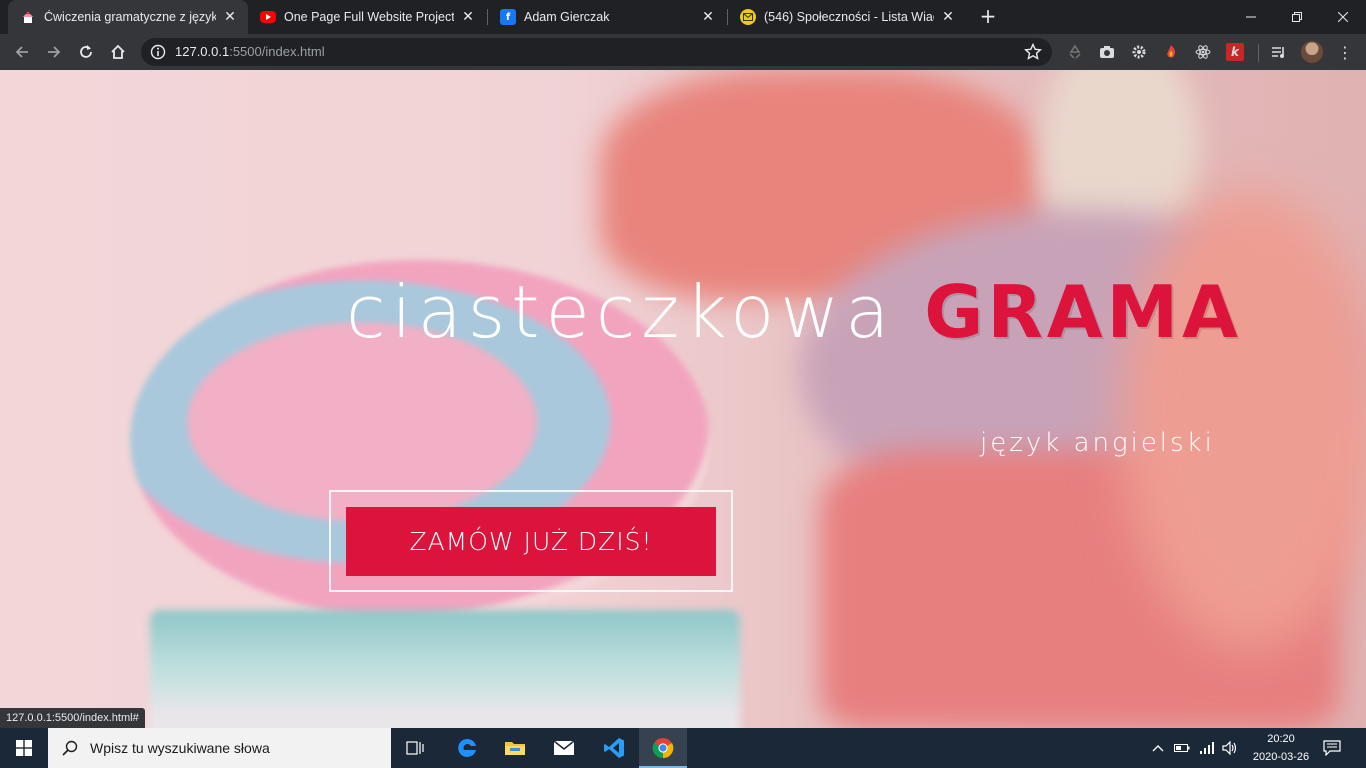 This screenshot has height=768, width=1366. I want to click on hero-title-light: ciasteczkowa, so click(621, 312).